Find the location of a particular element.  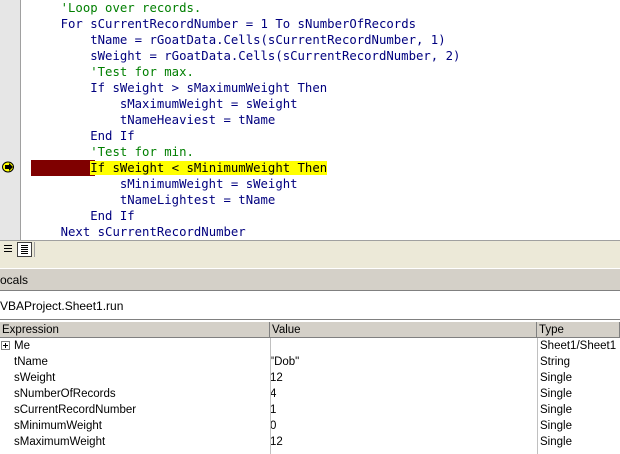

code-comment: 'Test for min. is located at coordinates (142, 152).